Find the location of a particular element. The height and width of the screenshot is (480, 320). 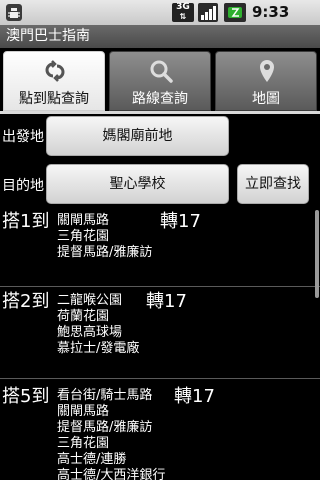

tab-strip: 點到點查詢 路線查詢 地圖 is located at coordinates (160, 81).